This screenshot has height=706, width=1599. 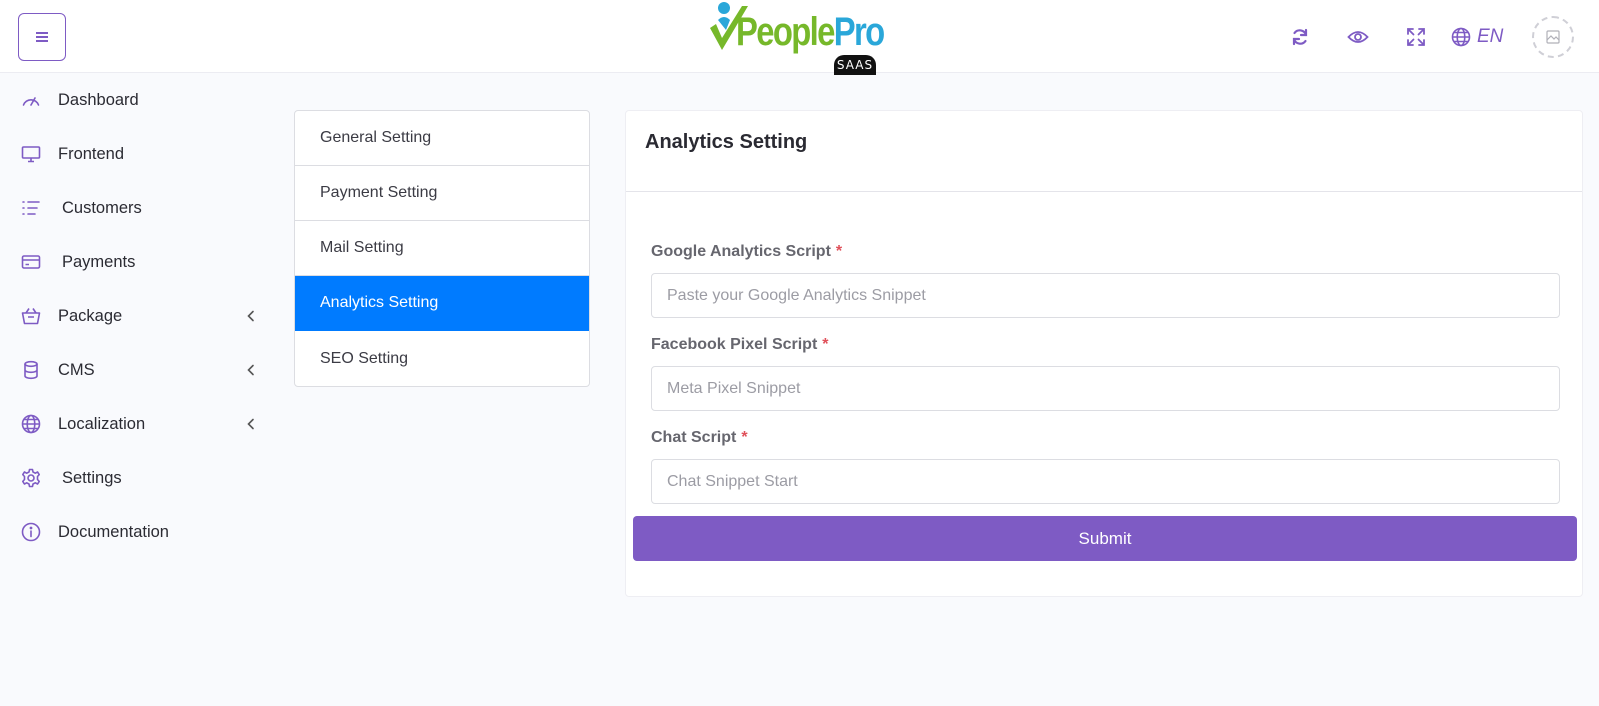 What do you see at coordinates (859, 32) in the screenshot?
I see `brand-name-part2: Pro` at bounding box center [859, 32].